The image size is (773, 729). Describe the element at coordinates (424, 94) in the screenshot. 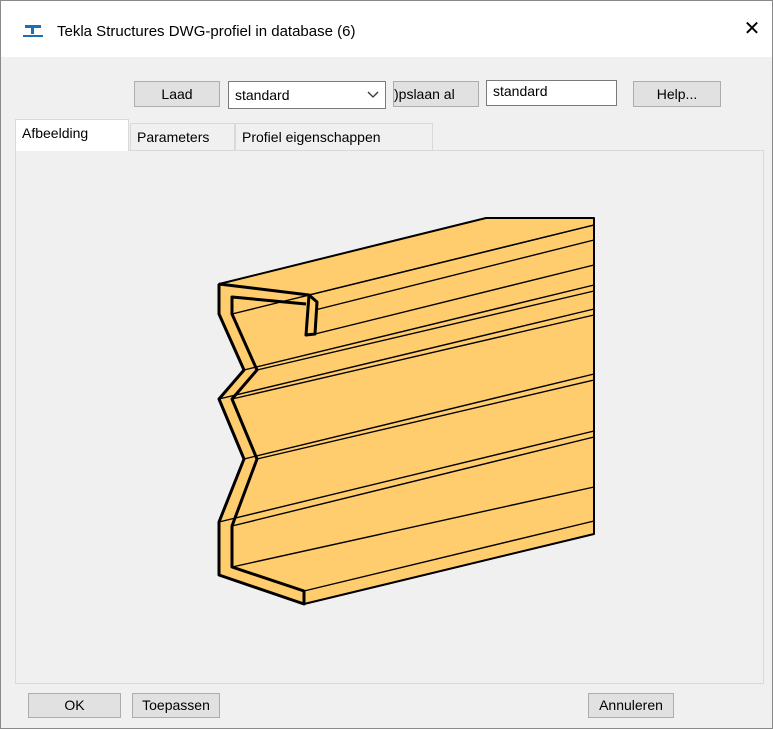

I see `save-as-button-label: )pslaan al` at that location.